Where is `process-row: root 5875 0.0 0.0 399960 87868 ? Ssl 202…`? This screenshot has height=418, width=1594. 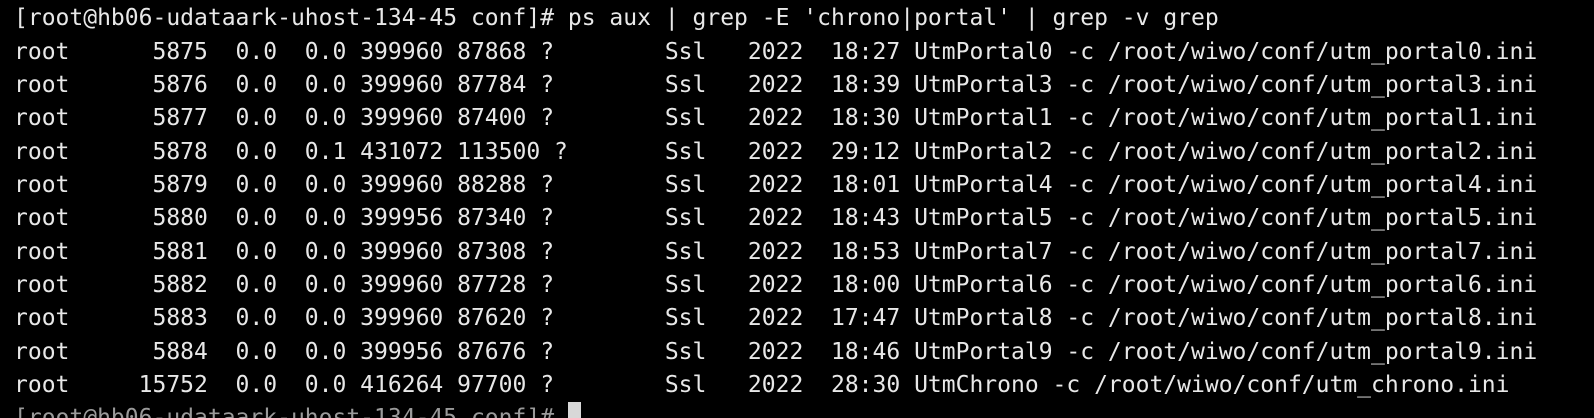 process-row: root 5875 0.0 0.0 399960 87868 ? Ssl 202… is located at coordinates (776, 52).